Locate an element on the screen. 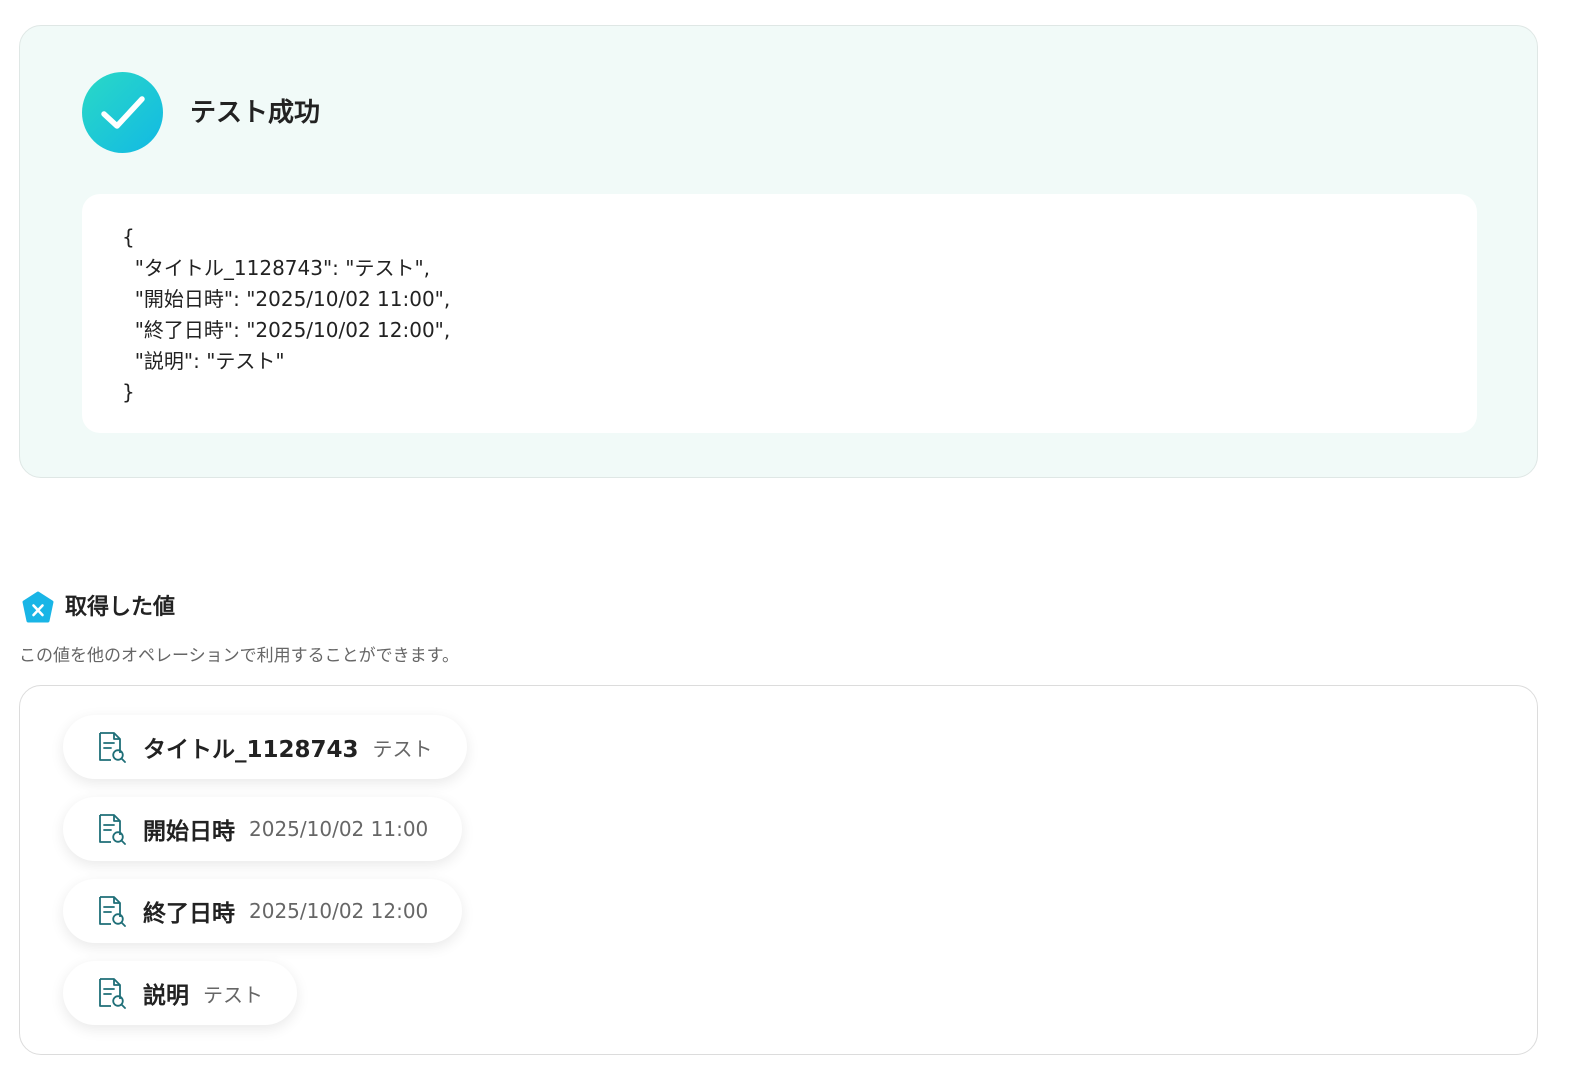 This screenshot has width=1588, height=1082. acquired-values-description: この値を他のオペレーションで利用することができます。 is located at coordinates (239, 656).